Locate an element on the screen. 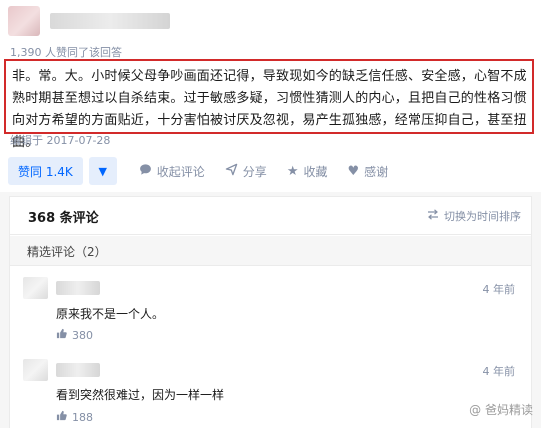 Image resolution: width=541 pixels, height=428 pixels. comment-like-button: 380 is located at coordinates (74, 335).